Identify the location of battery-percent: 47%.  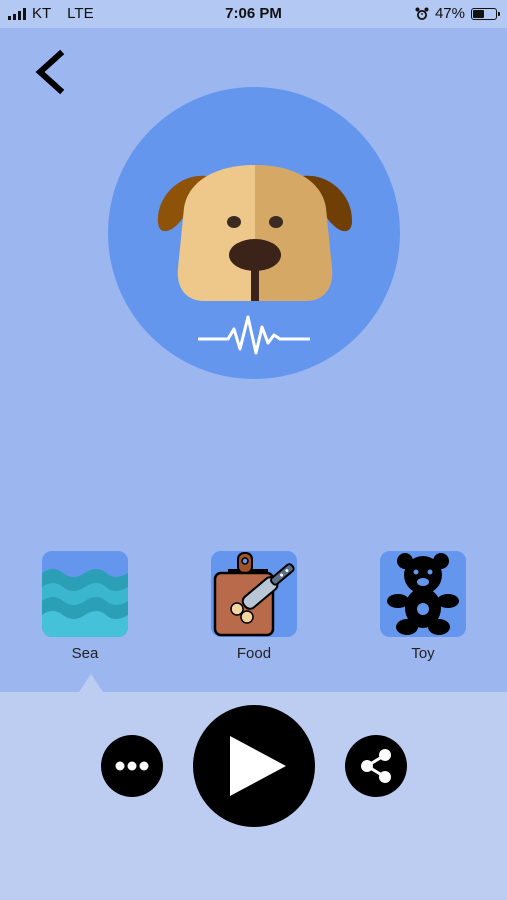
(449, 13).